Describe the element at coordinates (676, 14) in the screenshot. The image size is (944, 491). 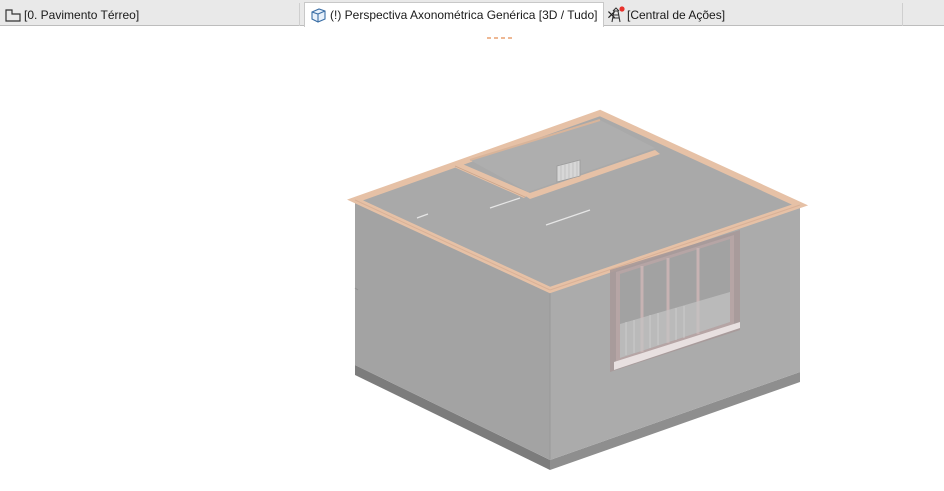
I see `tab-action-center-label: [Central de Ações]` at that location.